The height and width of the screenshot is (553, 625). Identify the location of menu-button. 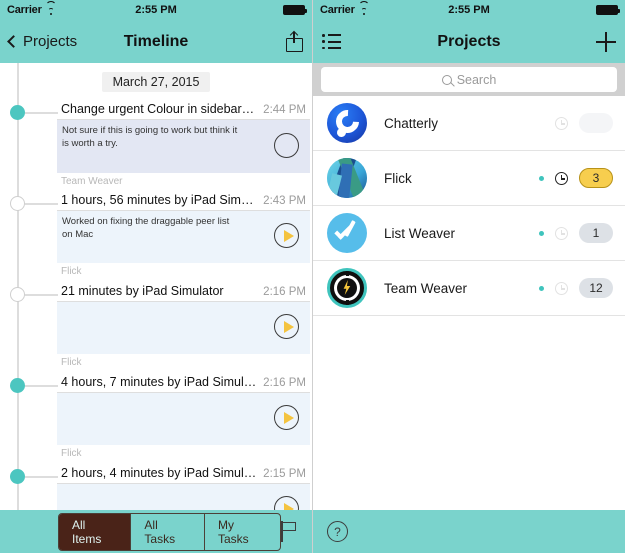
(331, 41).